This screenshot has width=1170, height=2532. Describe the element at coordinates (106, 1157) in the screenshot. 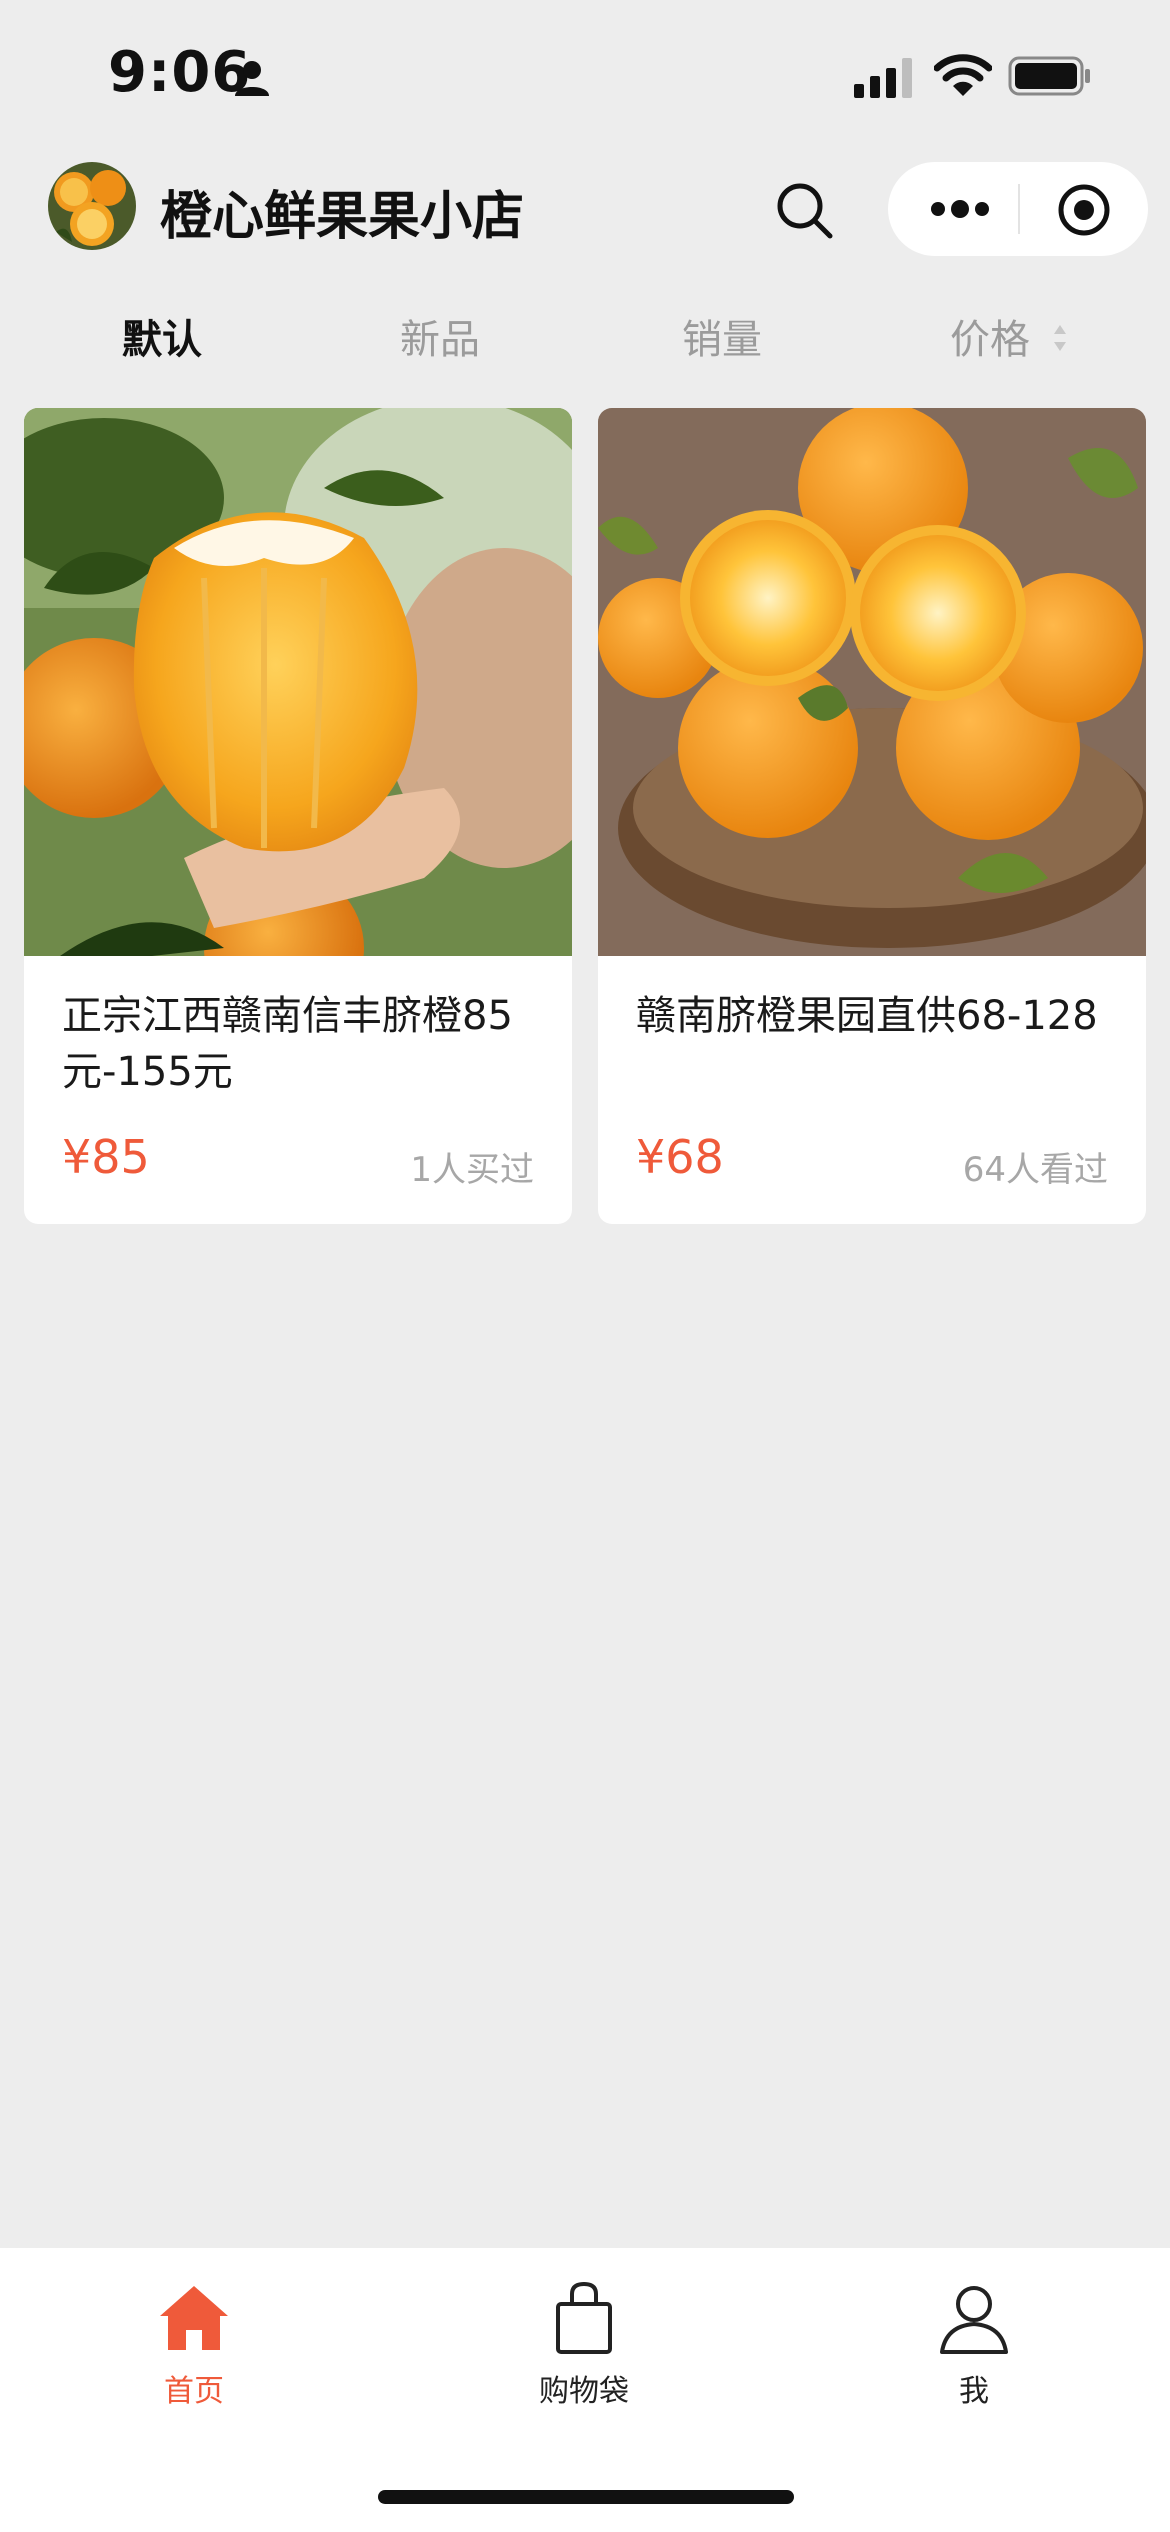

I see `product-price: ¥85` at that location.